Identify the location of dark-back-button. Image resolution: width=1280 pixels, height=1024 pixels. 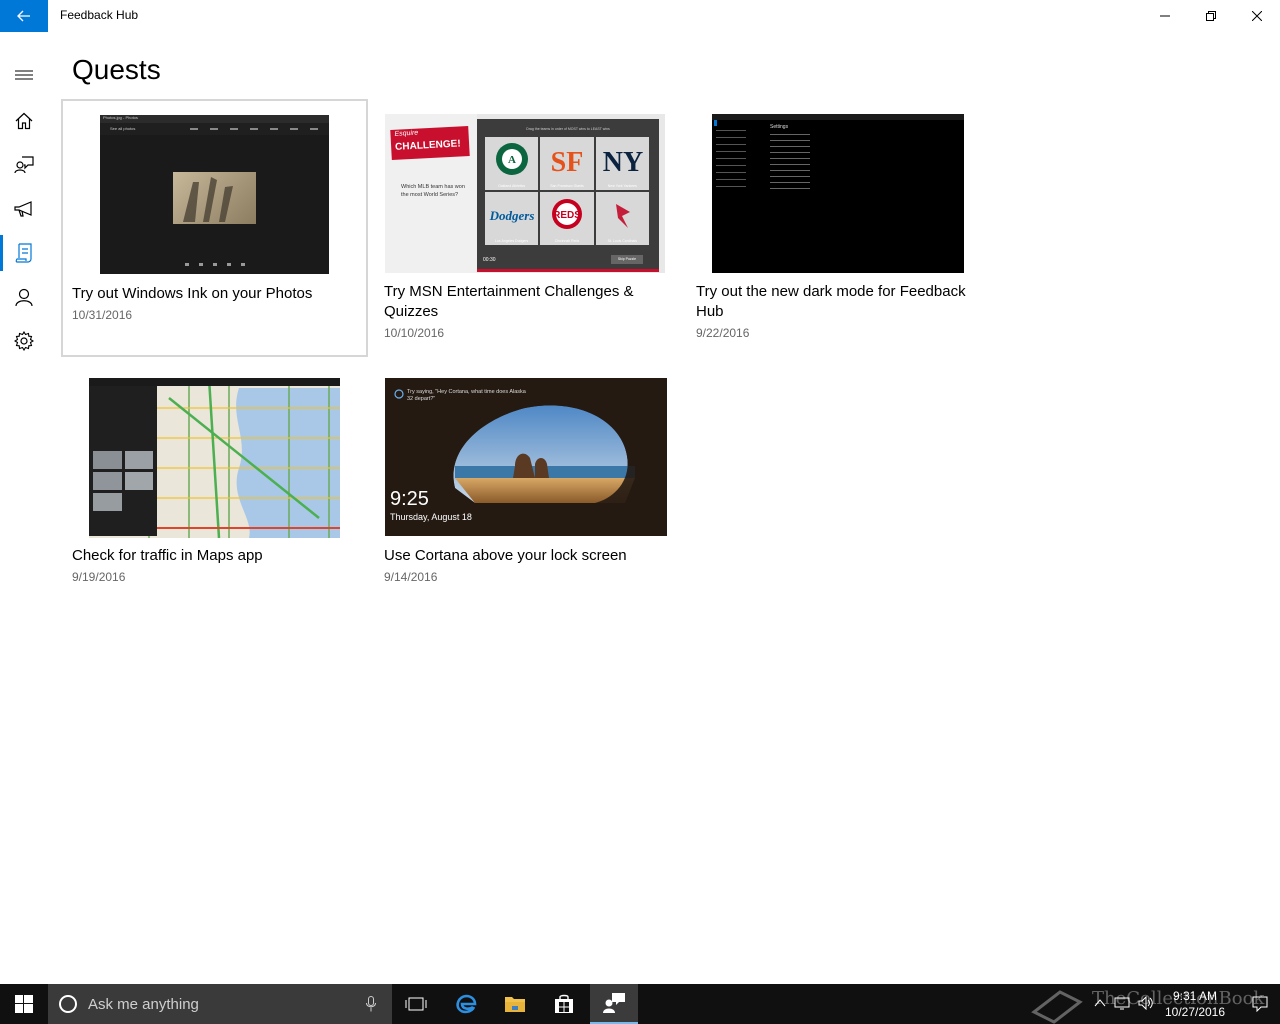
(715, 123).